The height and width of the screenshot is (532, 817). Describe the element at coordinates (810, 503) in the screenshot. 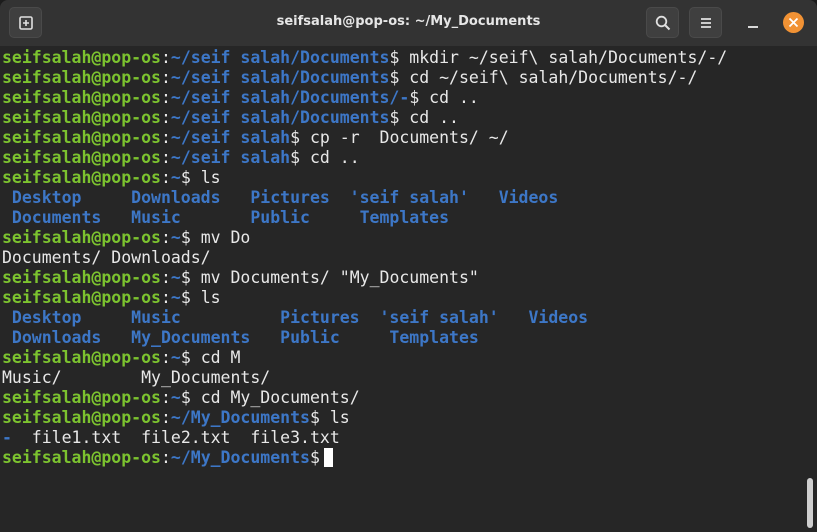

I see `scrollbar` at that location.